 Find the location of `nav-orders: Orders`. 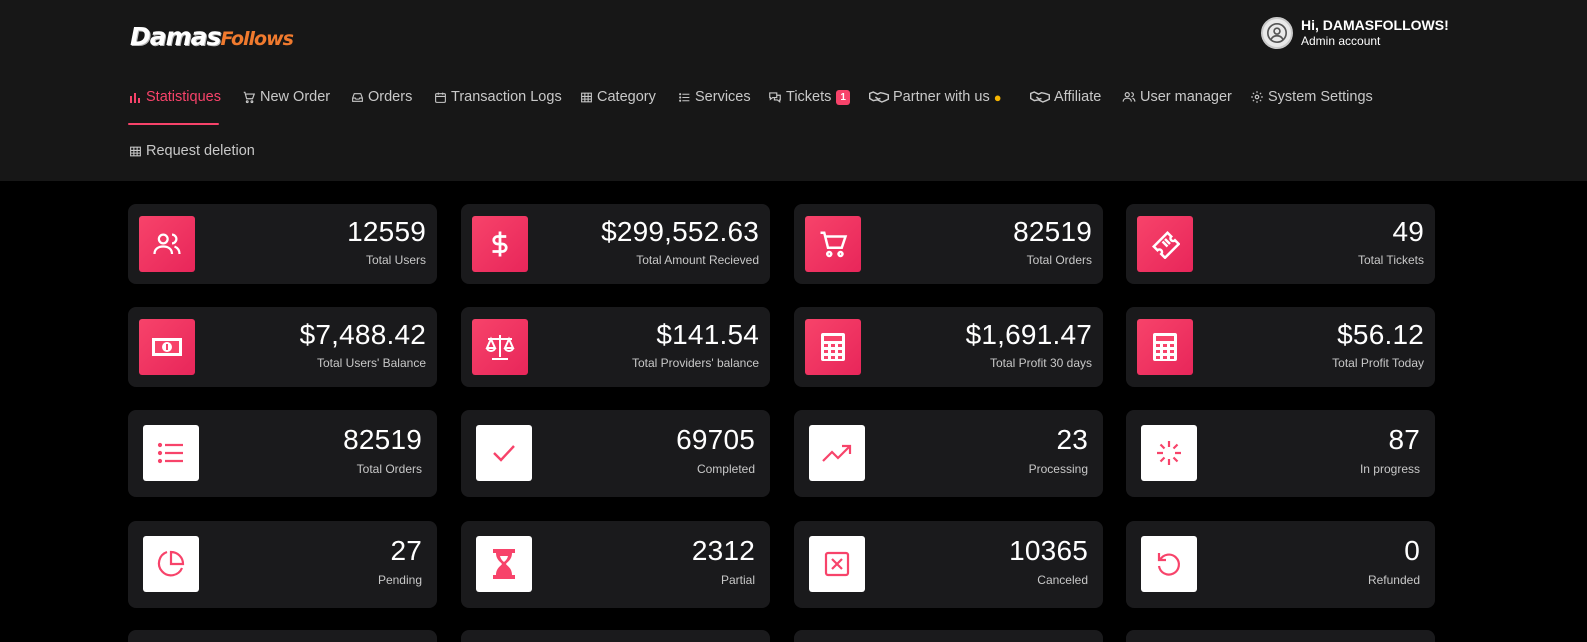

nav-orders: Orders is located at coordinates (381, 97).